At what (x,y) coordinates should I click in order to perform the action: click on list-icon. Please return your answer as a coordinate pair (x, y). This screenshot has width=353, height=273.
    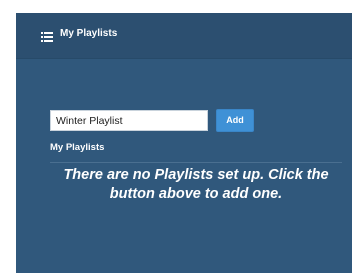
    Looking at the image, I should click on (47, 35).